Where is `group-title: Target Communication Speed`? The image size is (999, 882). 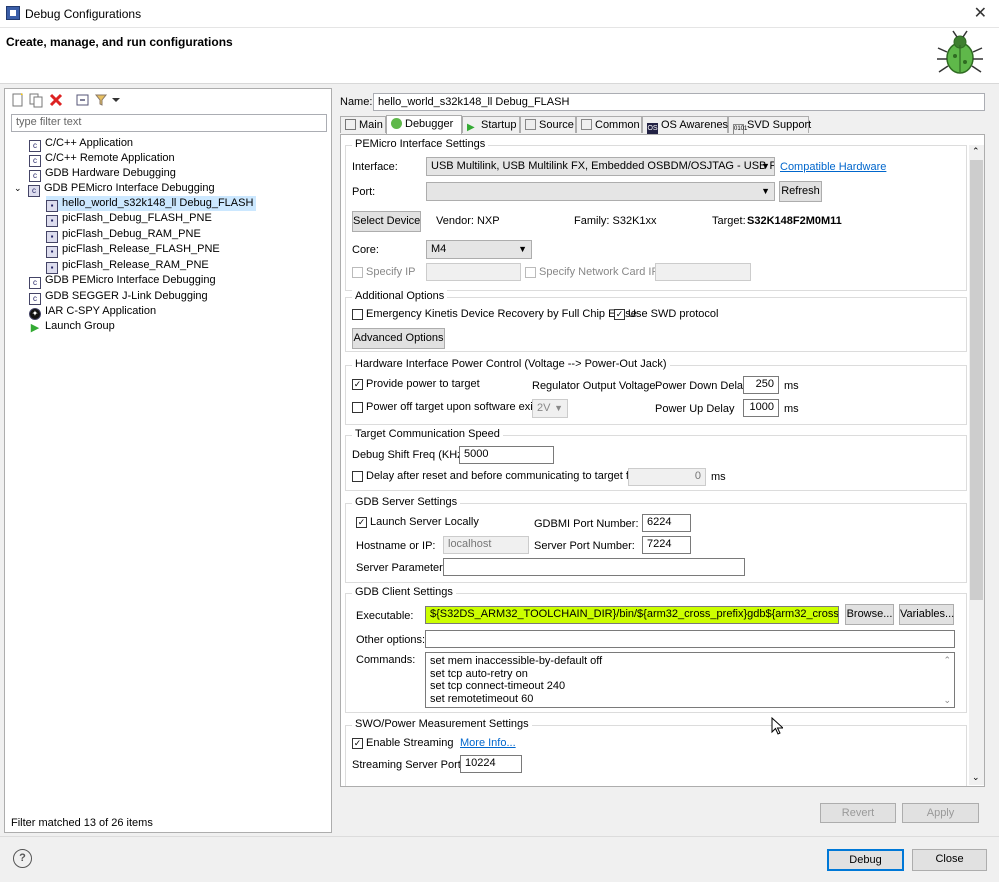
group-title: Target Communication Speed is located at coordinates (427, 434).